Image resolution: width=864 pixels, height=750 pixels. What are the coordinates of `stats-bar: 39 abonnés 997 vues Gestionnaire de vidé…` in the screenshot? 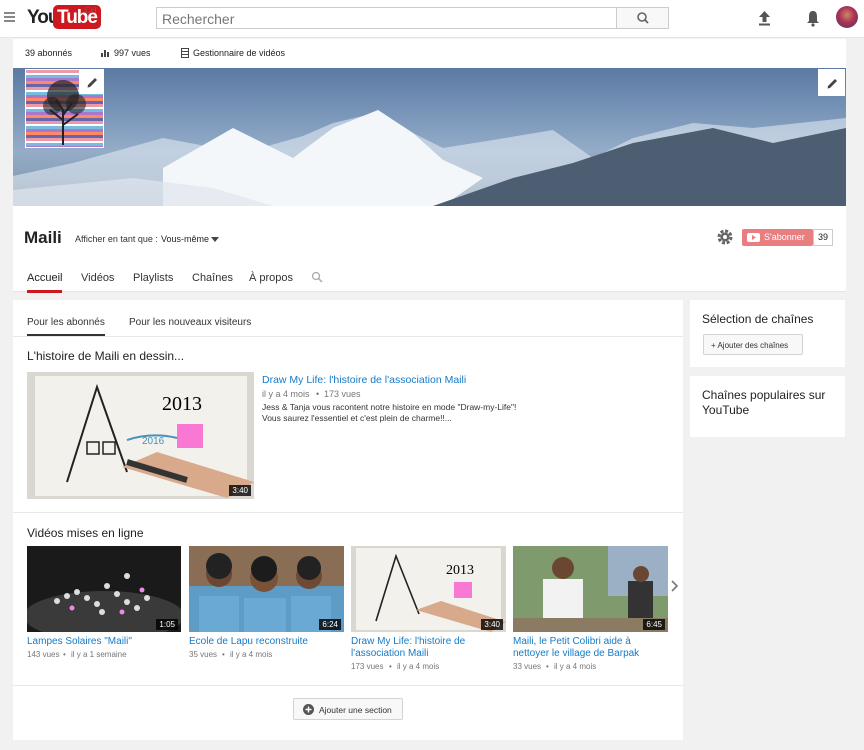 It's located at (429, 53).